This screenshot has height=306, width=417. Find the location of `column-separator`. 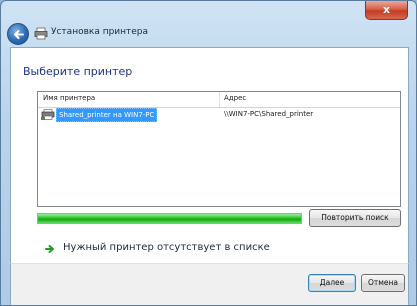

column-separator is located at coordinates (219, 99).